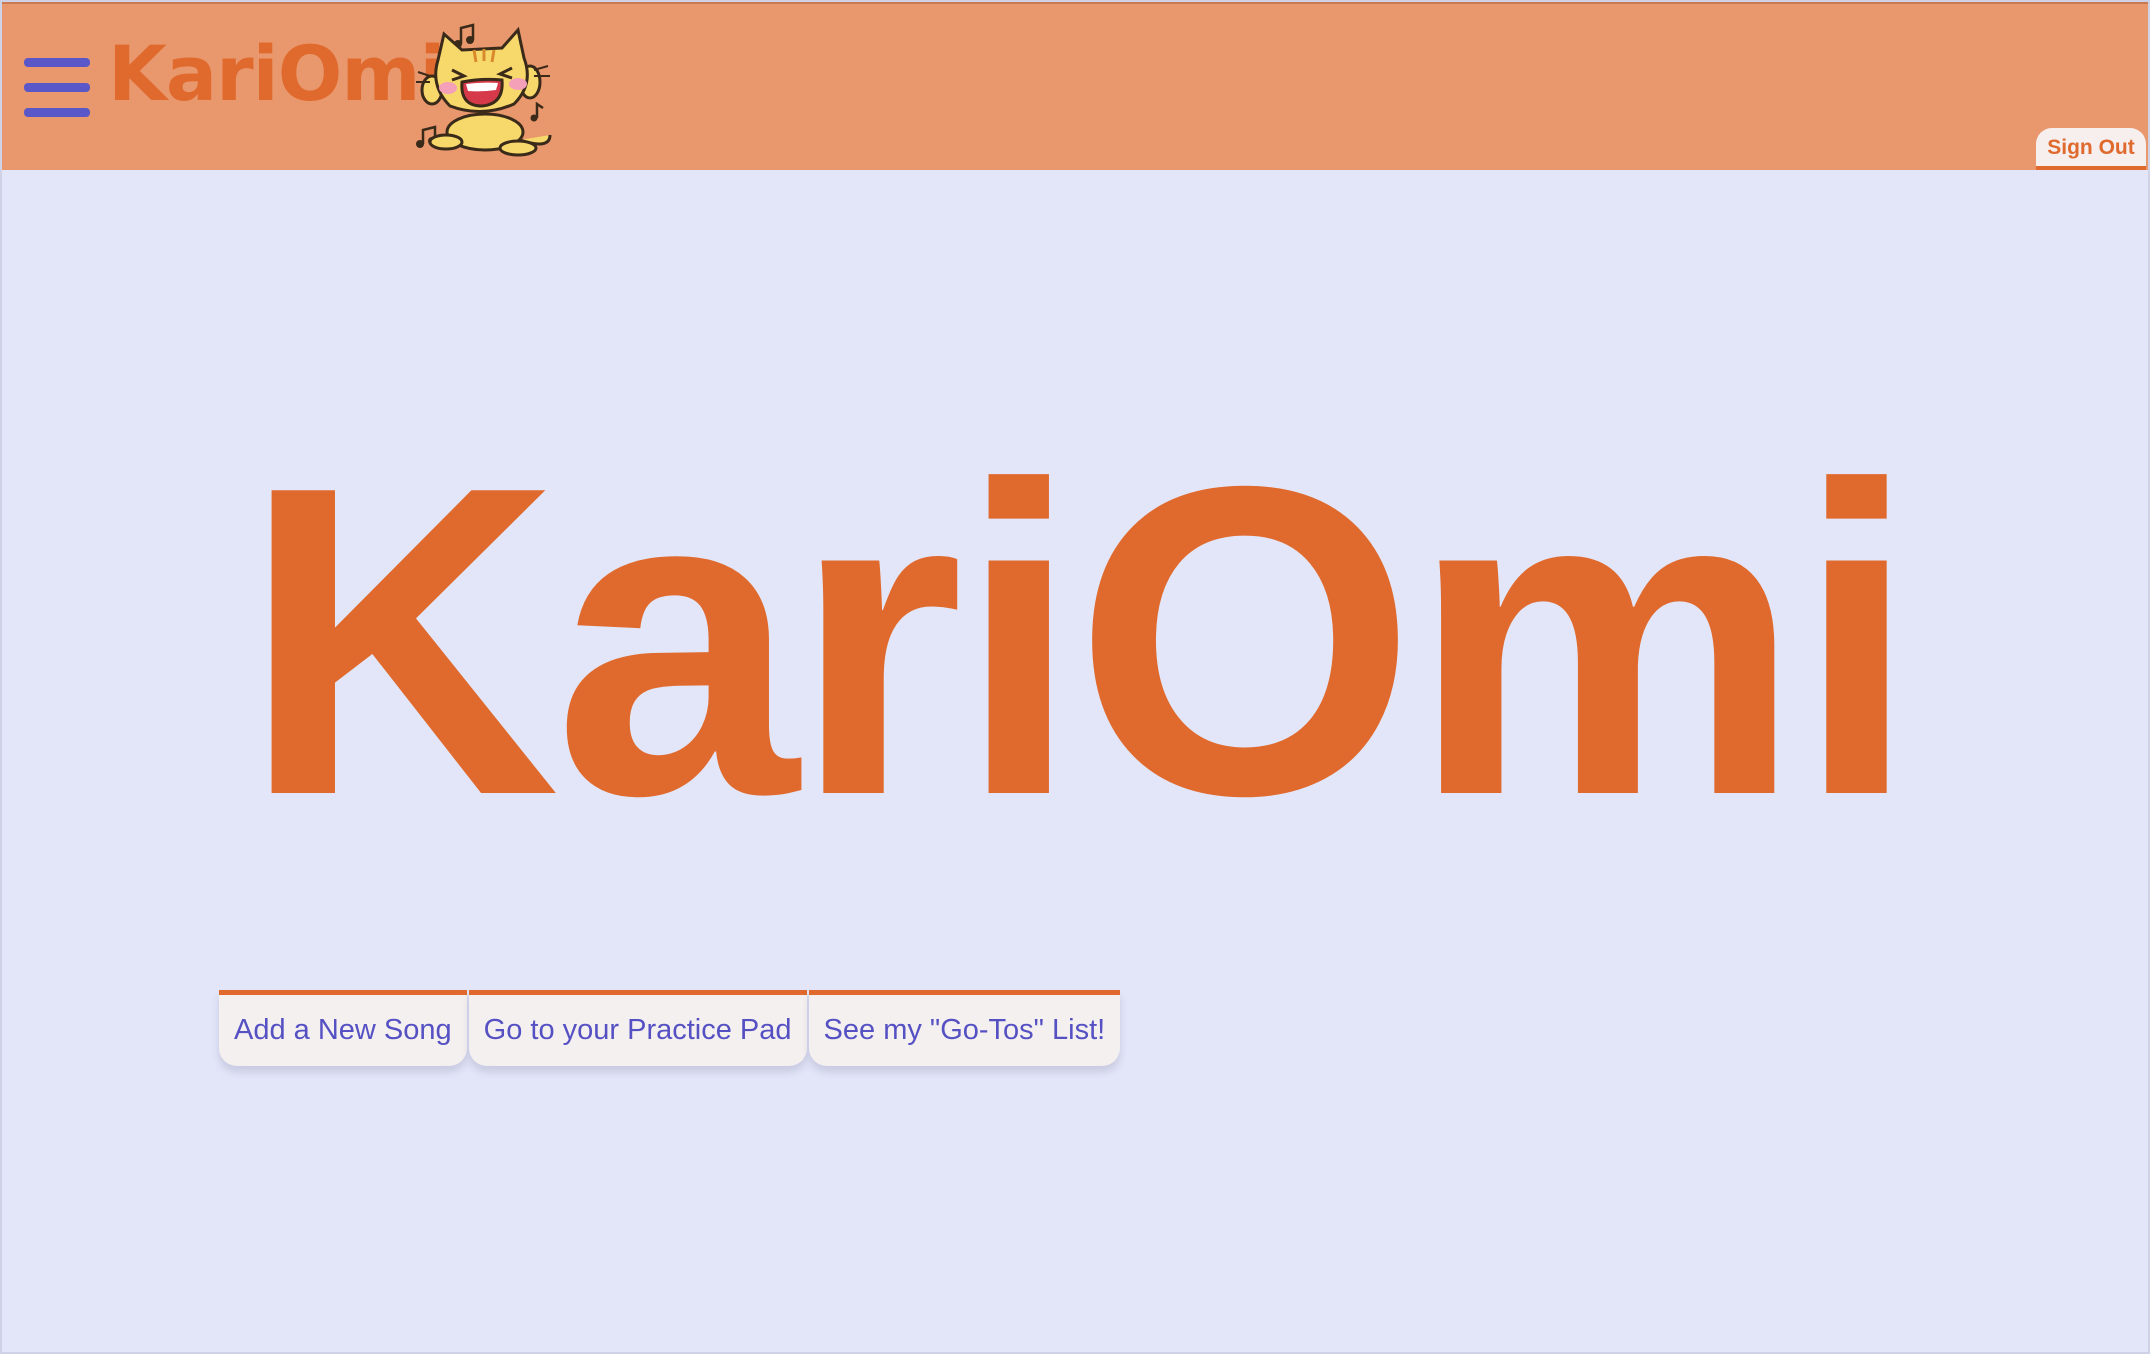  Describe the element at coordinates (277, 73) in the screenshot. I see `logo-wordmark: KariOmi` at that location.